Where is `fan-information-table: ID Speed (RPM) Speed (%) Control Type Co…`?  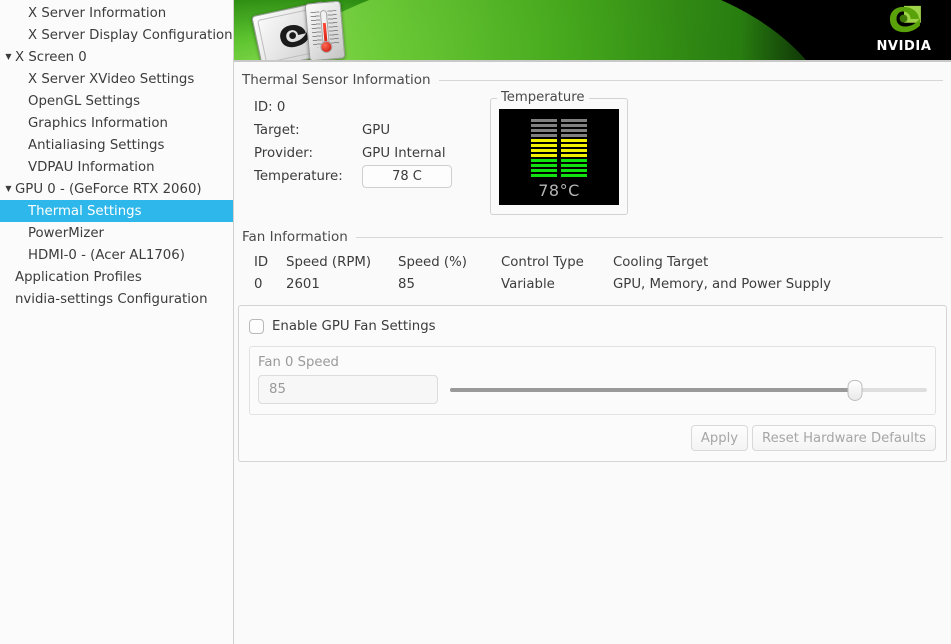
fan-information-table: ID Speed (RPM) Speed (%) Control Type Co… is located at coordinates (592, 273).